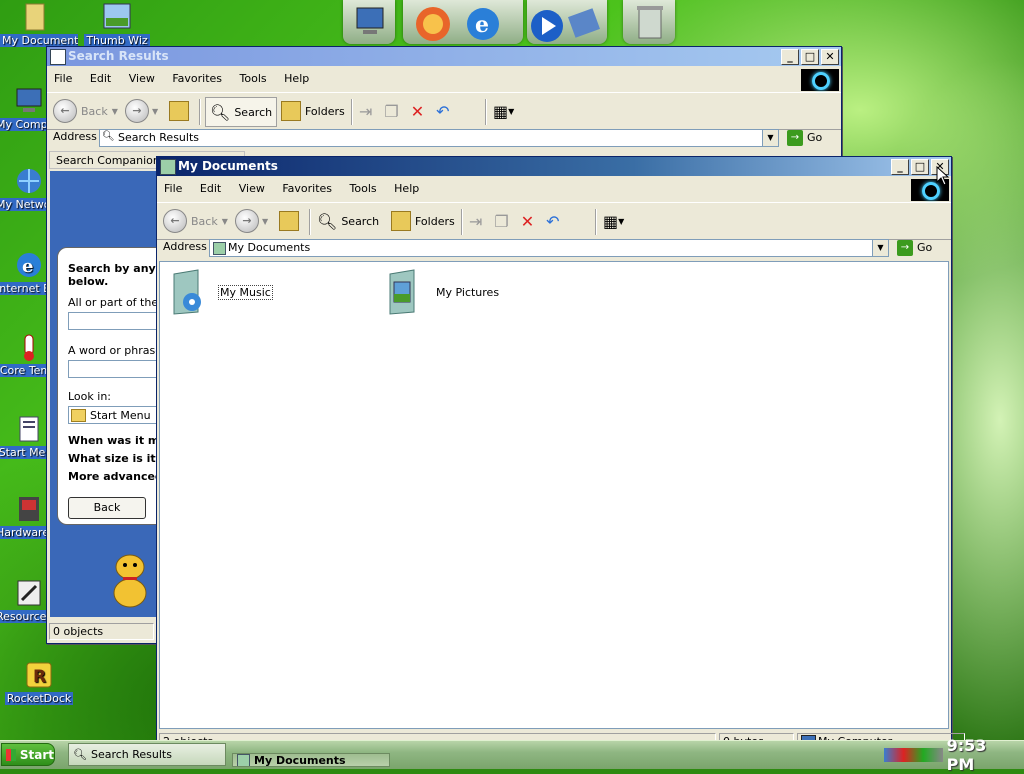  I want to click on when-modified-option: When was it modified?, so click(117, 440).